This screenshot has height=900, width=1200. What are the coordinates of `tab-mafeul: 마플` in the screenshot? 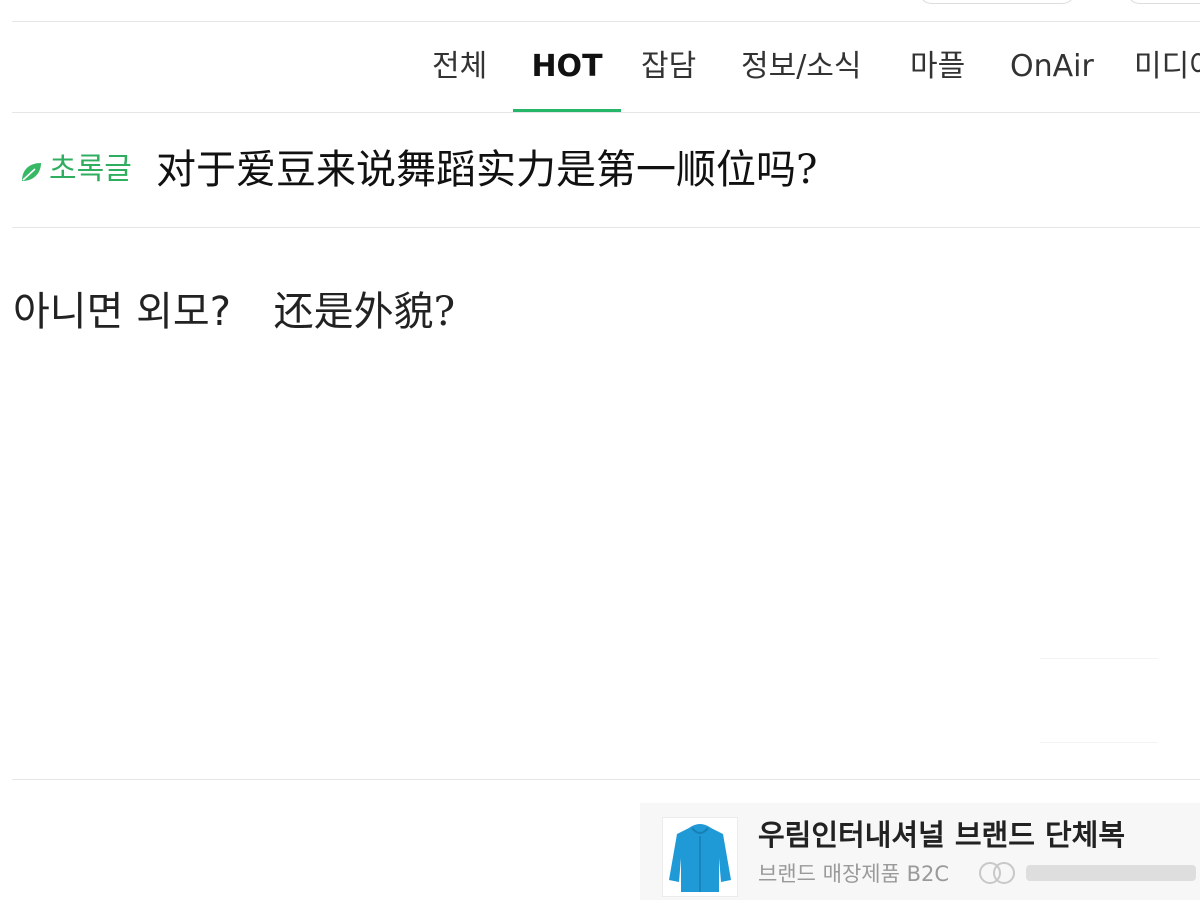 It's located at (937, 68).